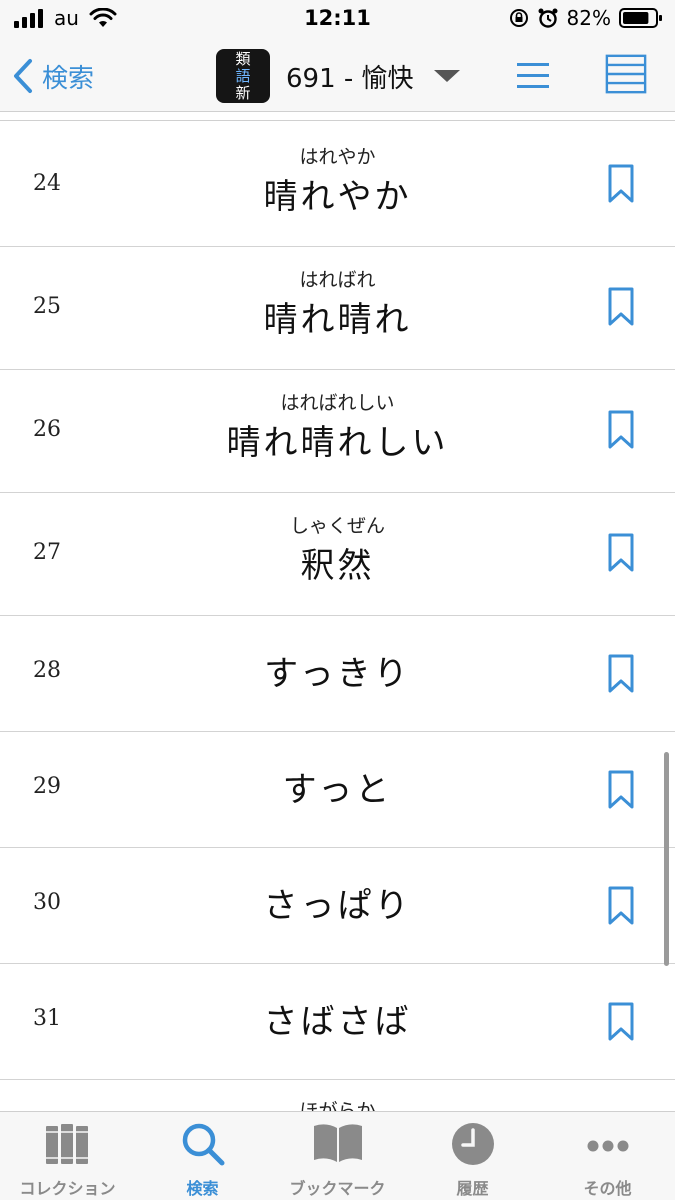  I want to click on next-entry-reading: ほがらか, so click(337, 1105).